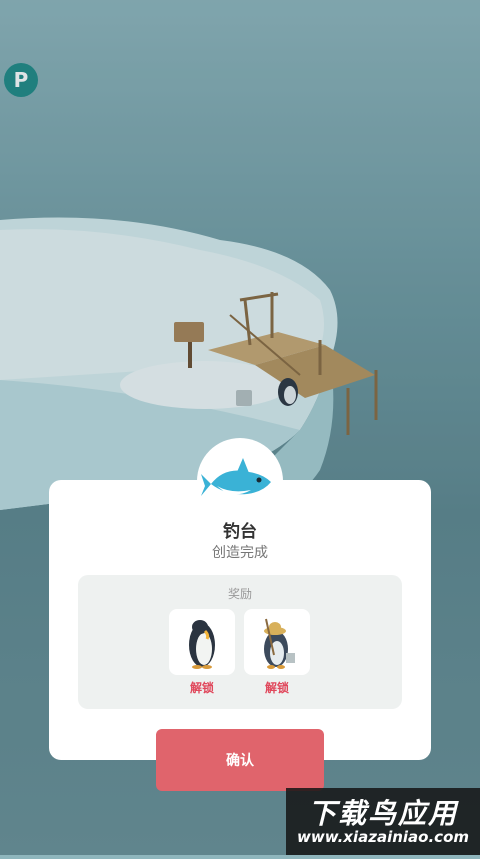  Describe the element at coordinates (236, 477) in the screenshot. I see `shark-icon` at that location.